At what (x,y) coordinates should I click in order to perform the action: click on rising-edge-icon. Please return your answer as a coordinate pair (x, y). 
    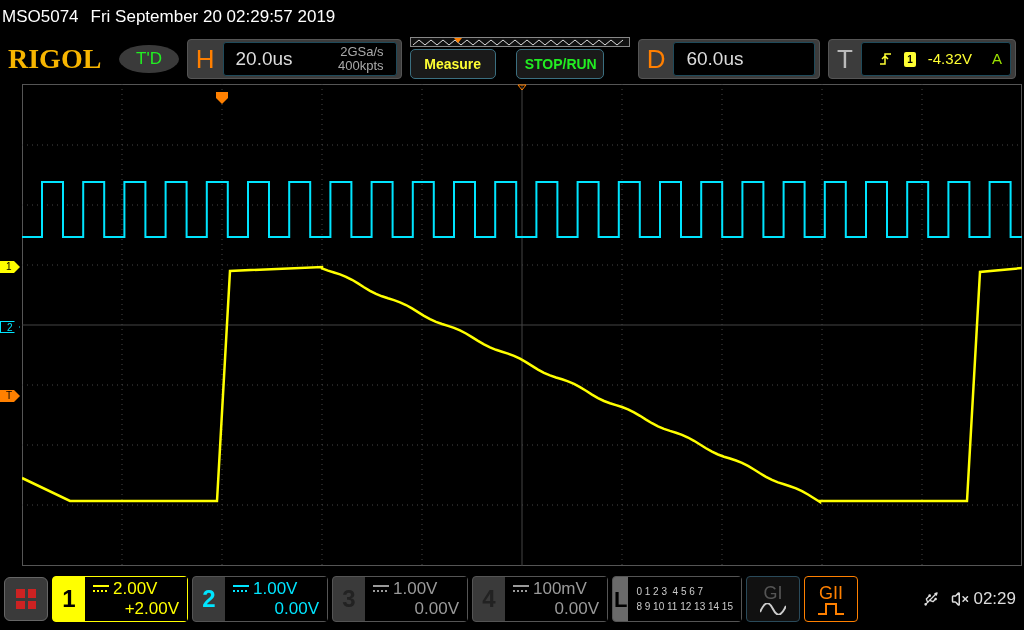
    Looking at the image, I should click on (886, 59).